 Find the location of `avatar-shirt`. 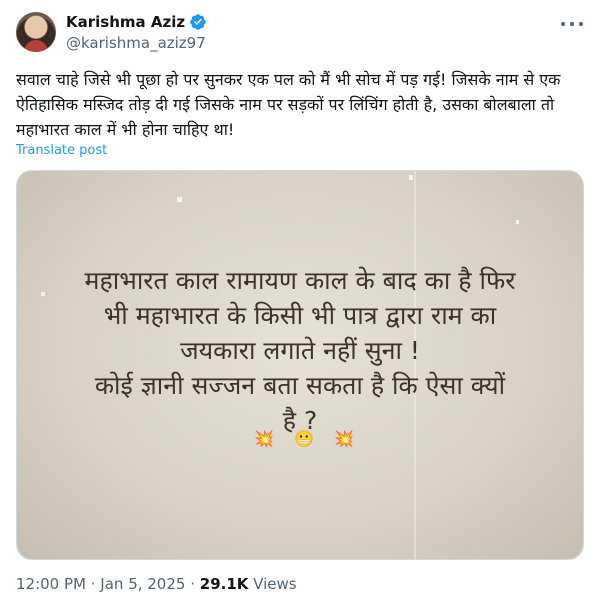

avatar-shirt is located at coordinates (36, 46).